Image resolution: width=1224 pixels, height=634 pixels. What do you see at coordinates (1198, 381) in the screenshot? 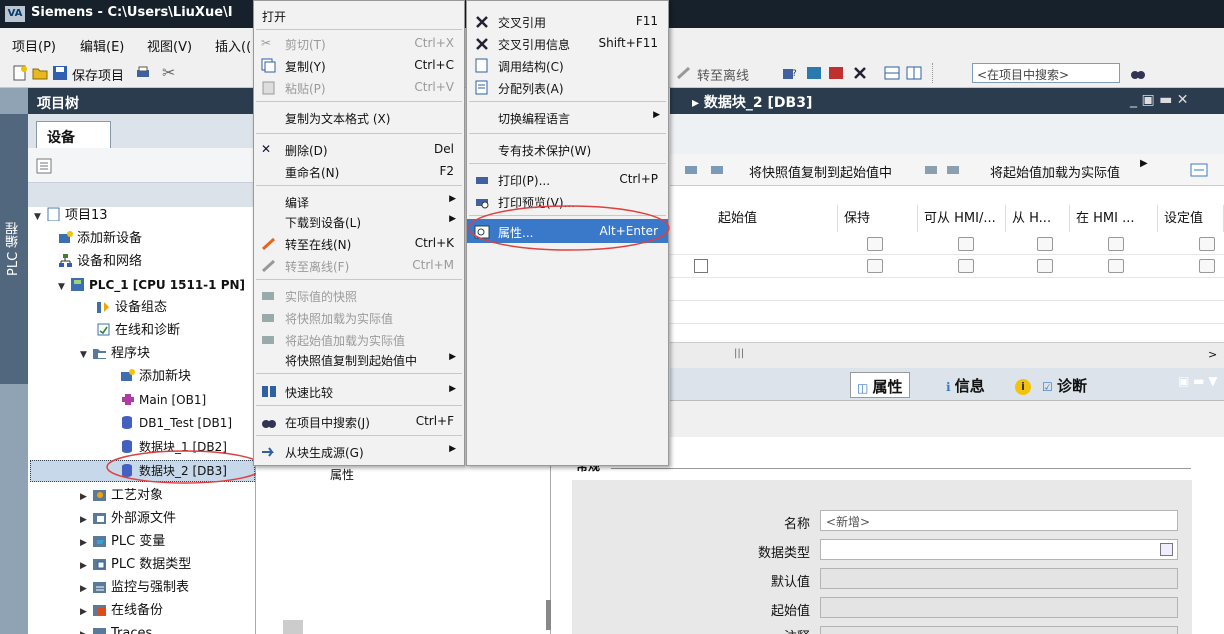
I see `inspector-controls-icon: ▣ ▬ ▼` at bounding box center [1198, 381].